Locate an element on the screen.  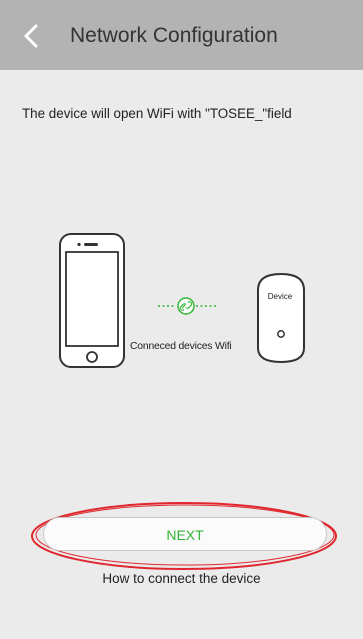
how-to-connect-link: How to connect the device is located at coordinates (181, 578).